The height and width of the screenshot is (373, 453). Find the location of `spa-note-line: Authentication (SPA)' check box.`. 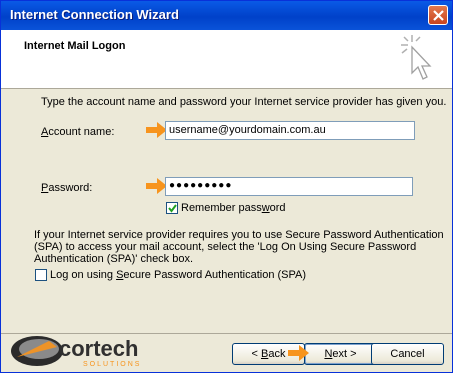

spa-note-line: Authentication (SPA)' check box. is located at coordinates (114, 259).